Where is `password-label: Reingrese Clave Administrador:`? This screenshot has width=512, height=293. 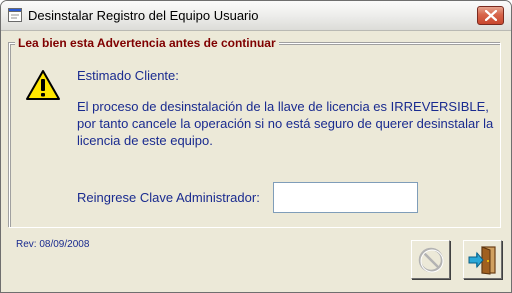
password-label: Reingrese Clave Administrador: is located at coordinates (168, 197).